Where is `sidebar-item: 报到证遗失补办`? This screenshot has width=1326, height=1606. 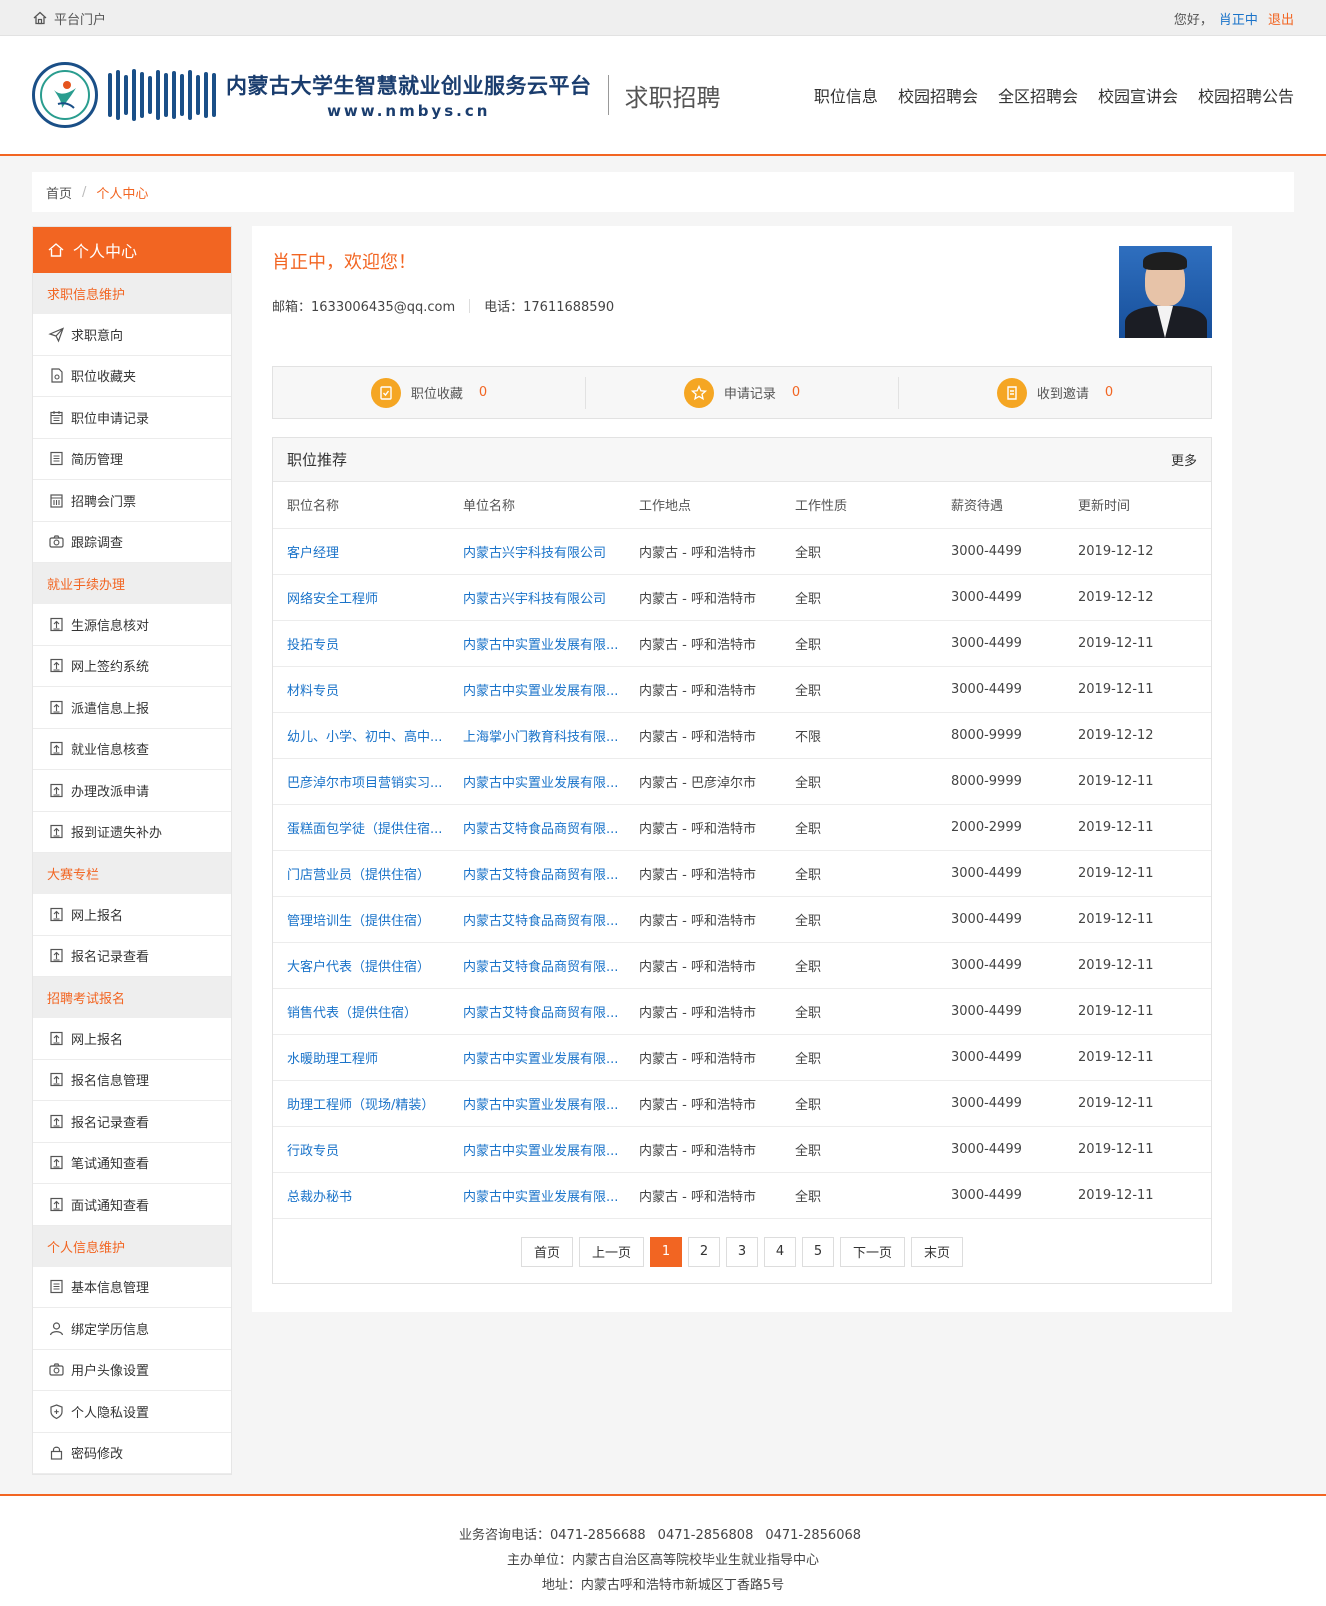
sidebar-item: 报到证遗失补办 is located at coordinates (132, 832).